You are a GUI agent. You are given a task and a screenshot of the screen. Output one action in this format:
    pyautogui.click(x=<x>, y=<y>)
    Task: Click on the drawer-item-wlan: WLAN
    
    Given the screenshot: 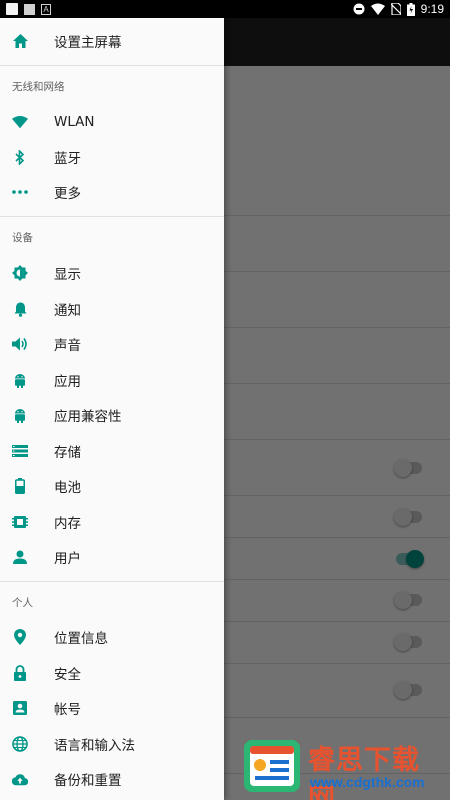 What is the action you would take?
    pyautogui.click(x=112, y=122)
    